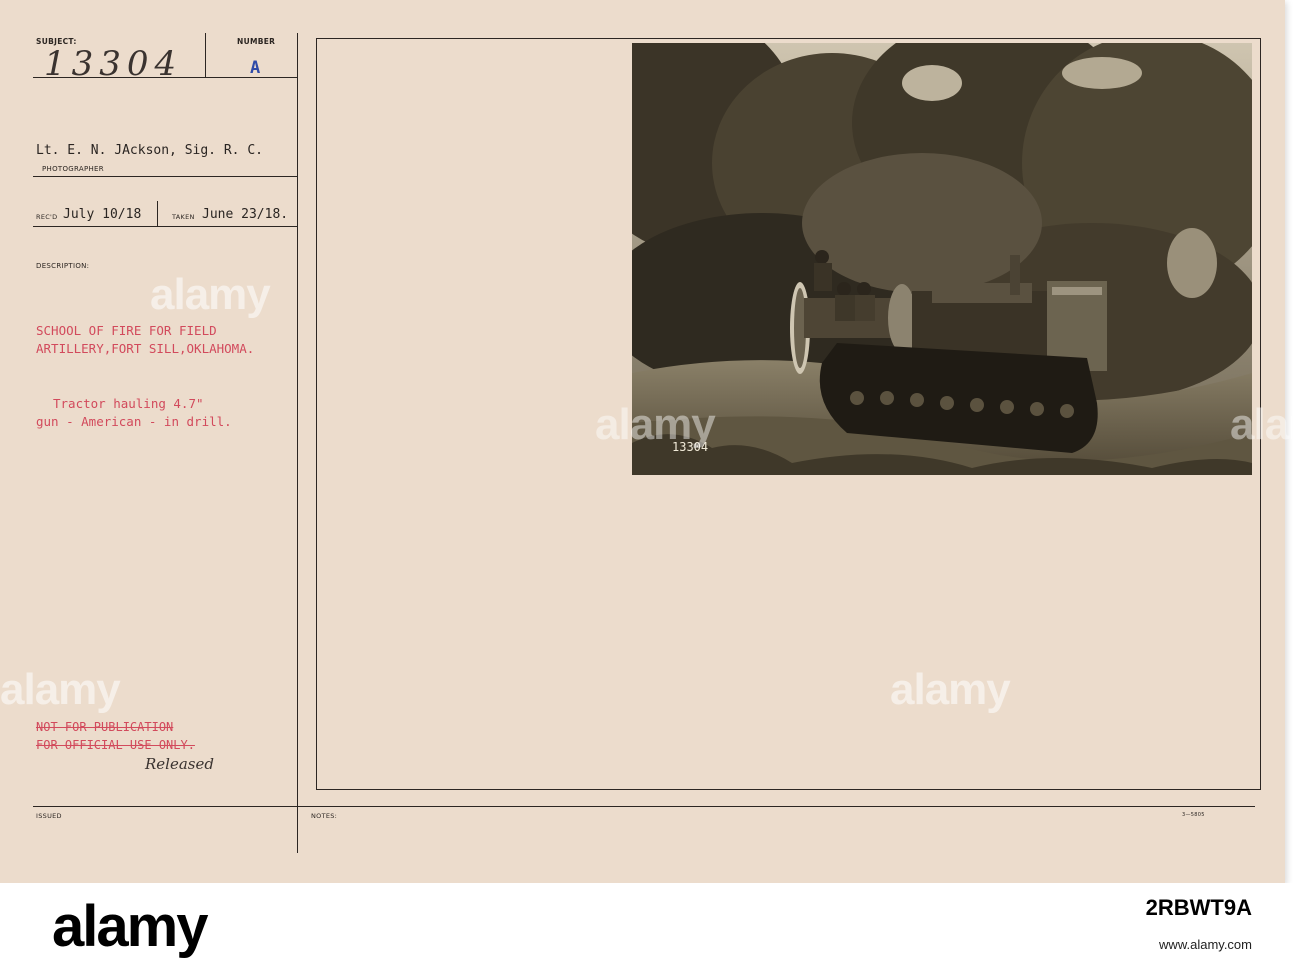  Describe the element at coordinates (157, 214) in the screenshot. I see `divider-recd-taken` at that location.